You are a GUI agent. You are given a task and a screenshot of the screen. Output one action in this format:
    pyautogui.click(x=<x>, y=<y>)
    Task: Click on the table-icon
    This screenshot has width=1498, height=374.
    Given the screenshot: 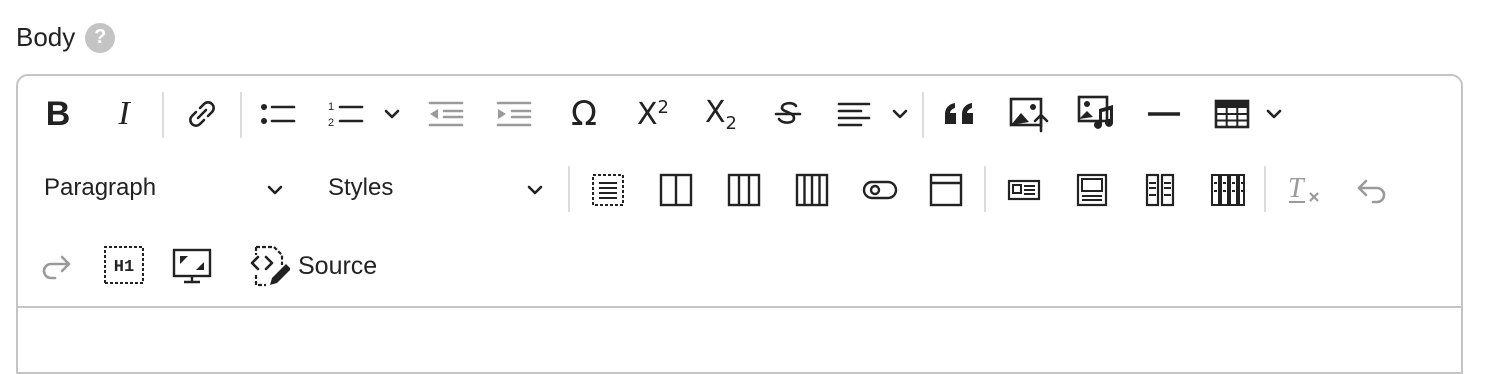 What is the action you would take?
    pyautogui.click(x=1232, y=114)
    